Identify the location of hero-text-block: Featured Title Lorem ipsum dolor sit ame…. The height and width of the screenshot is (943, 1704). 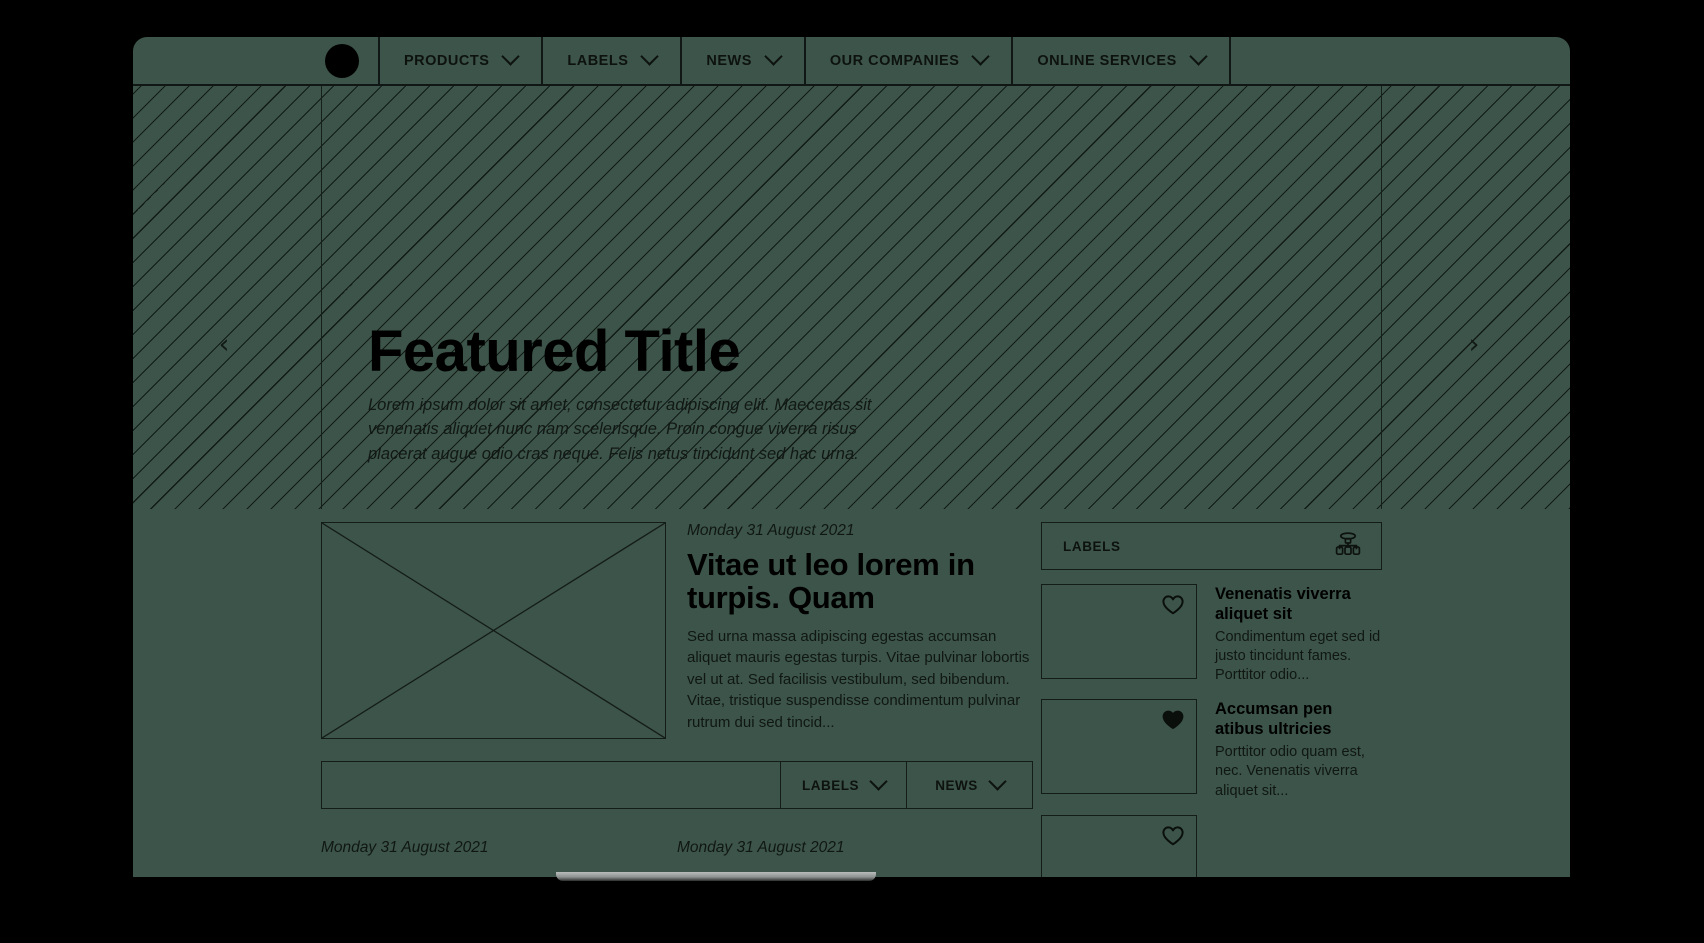
(688, 394).